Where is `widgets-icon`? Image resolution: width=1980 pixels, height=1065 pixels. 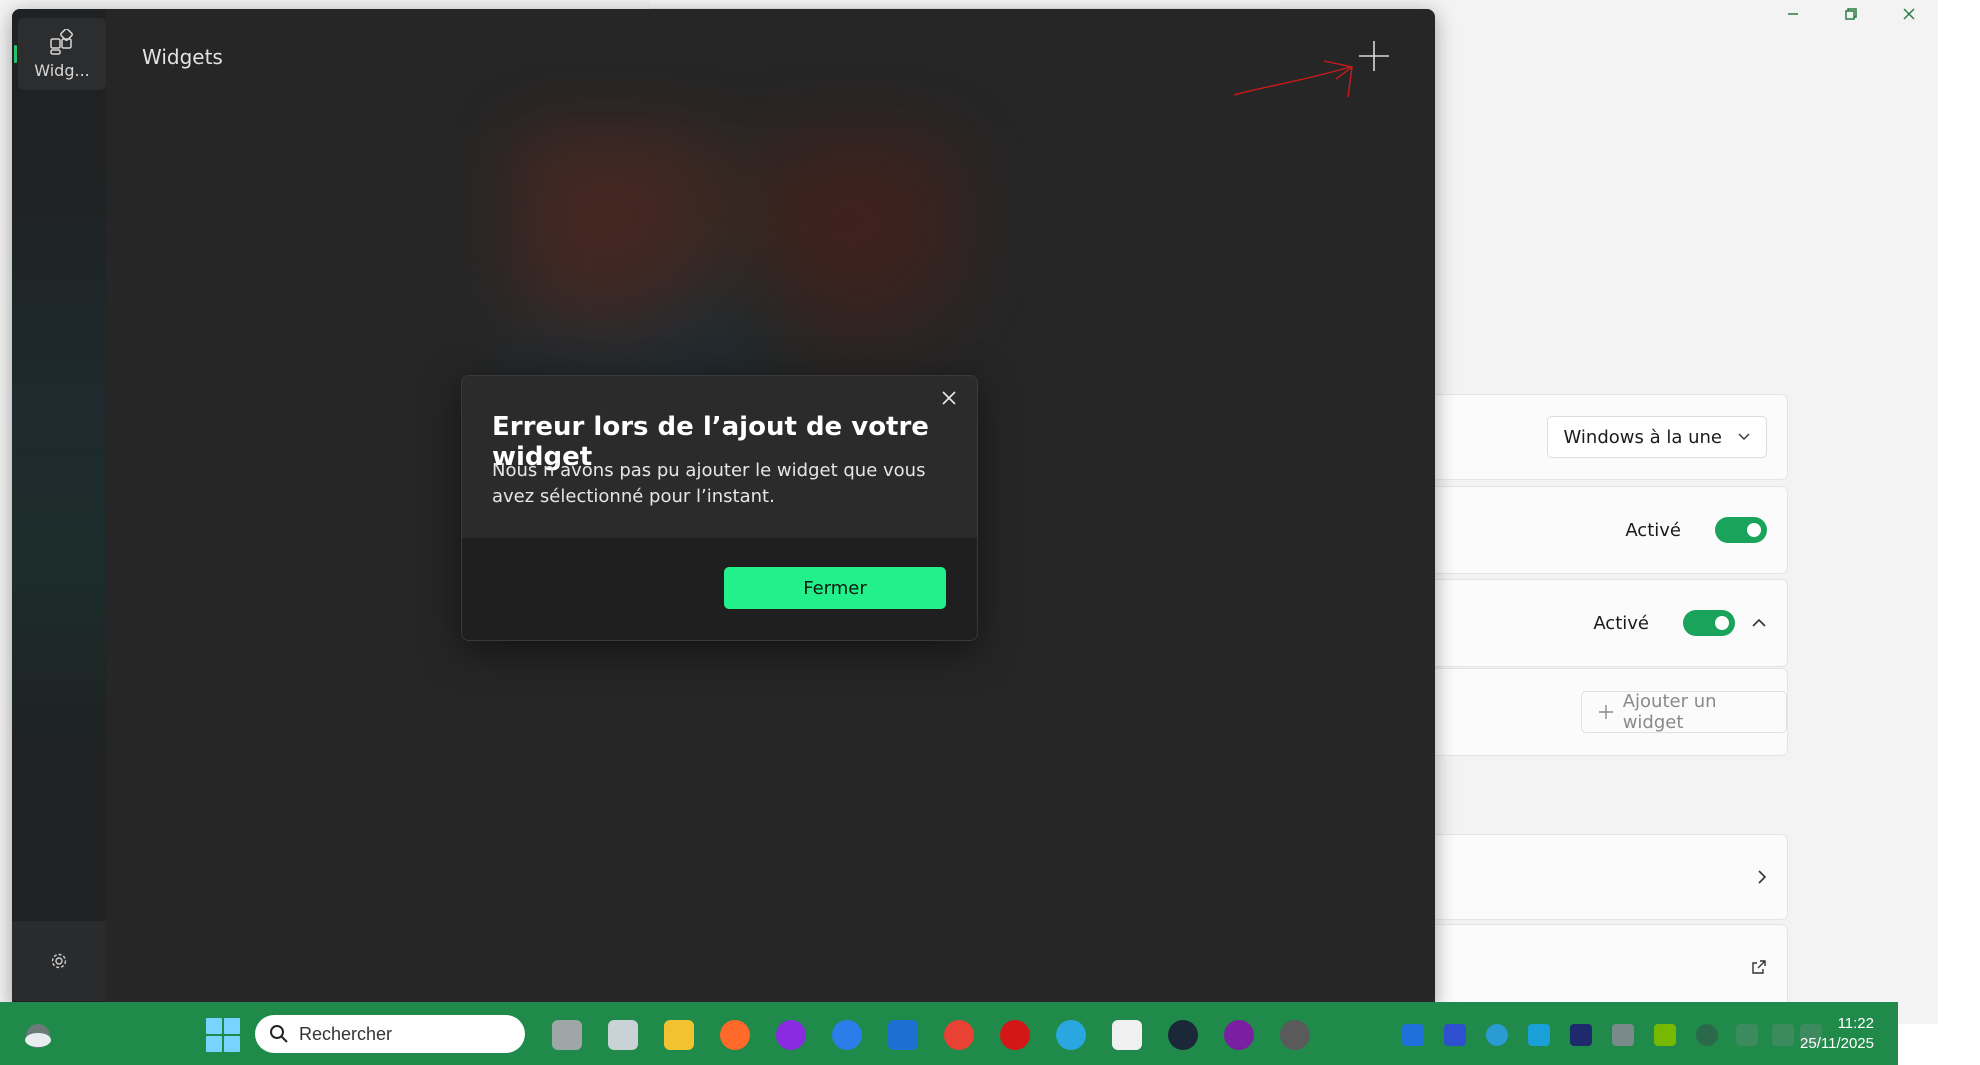
widgets-icon is located at coordinates (61, 41).